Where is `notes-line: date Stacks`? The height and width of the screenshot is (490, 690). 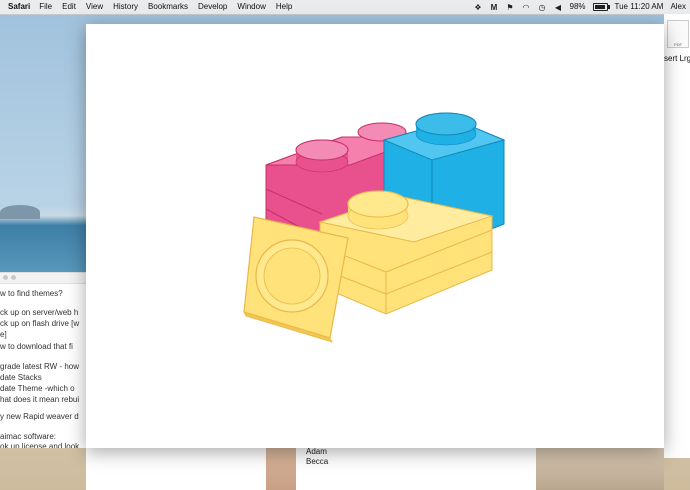
notes-line: date Stacks is located at coordinates (21, 377).